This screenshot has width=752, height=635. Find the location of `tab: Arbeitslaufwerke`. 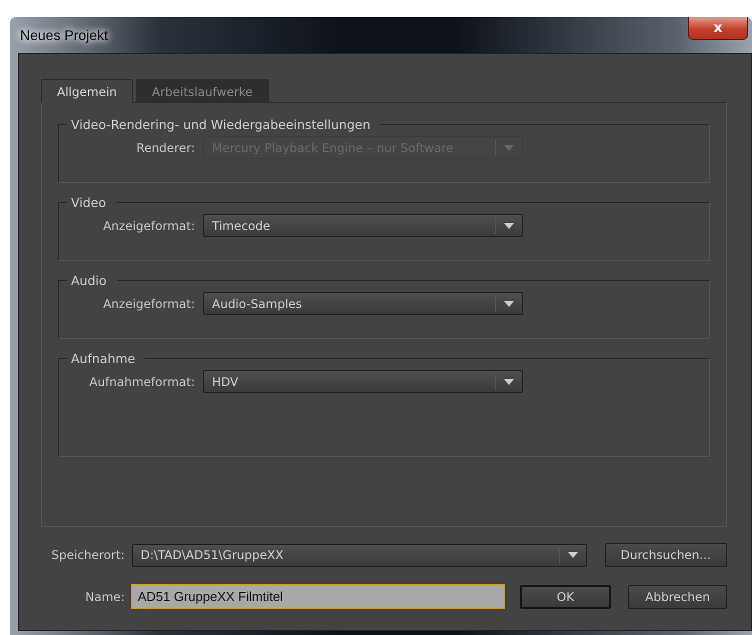

tab: Arbeitslaufwerke is located at coordinates (202, 91).